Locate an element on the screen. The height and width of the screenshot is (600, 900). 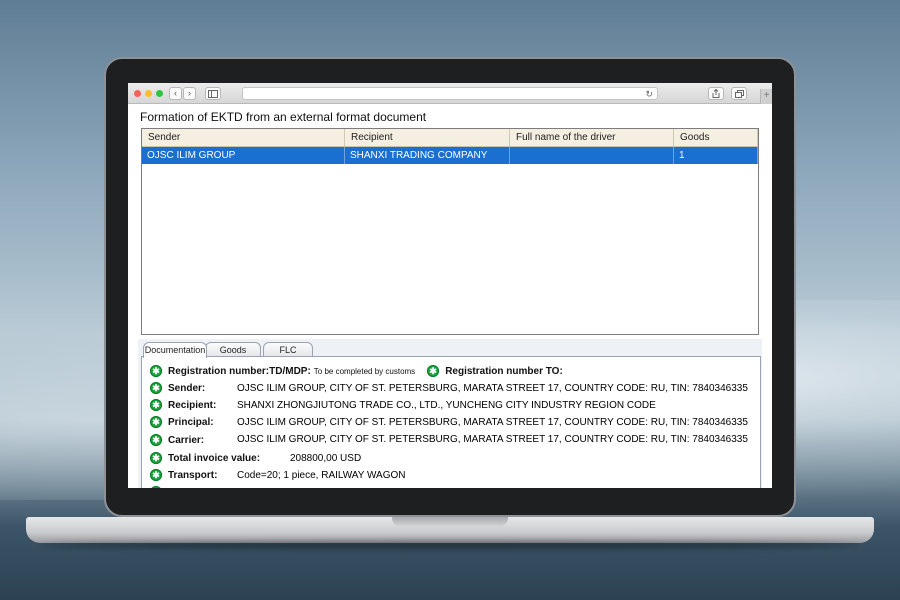
column-header-goods: Goods is located at coordinates (716, 137).